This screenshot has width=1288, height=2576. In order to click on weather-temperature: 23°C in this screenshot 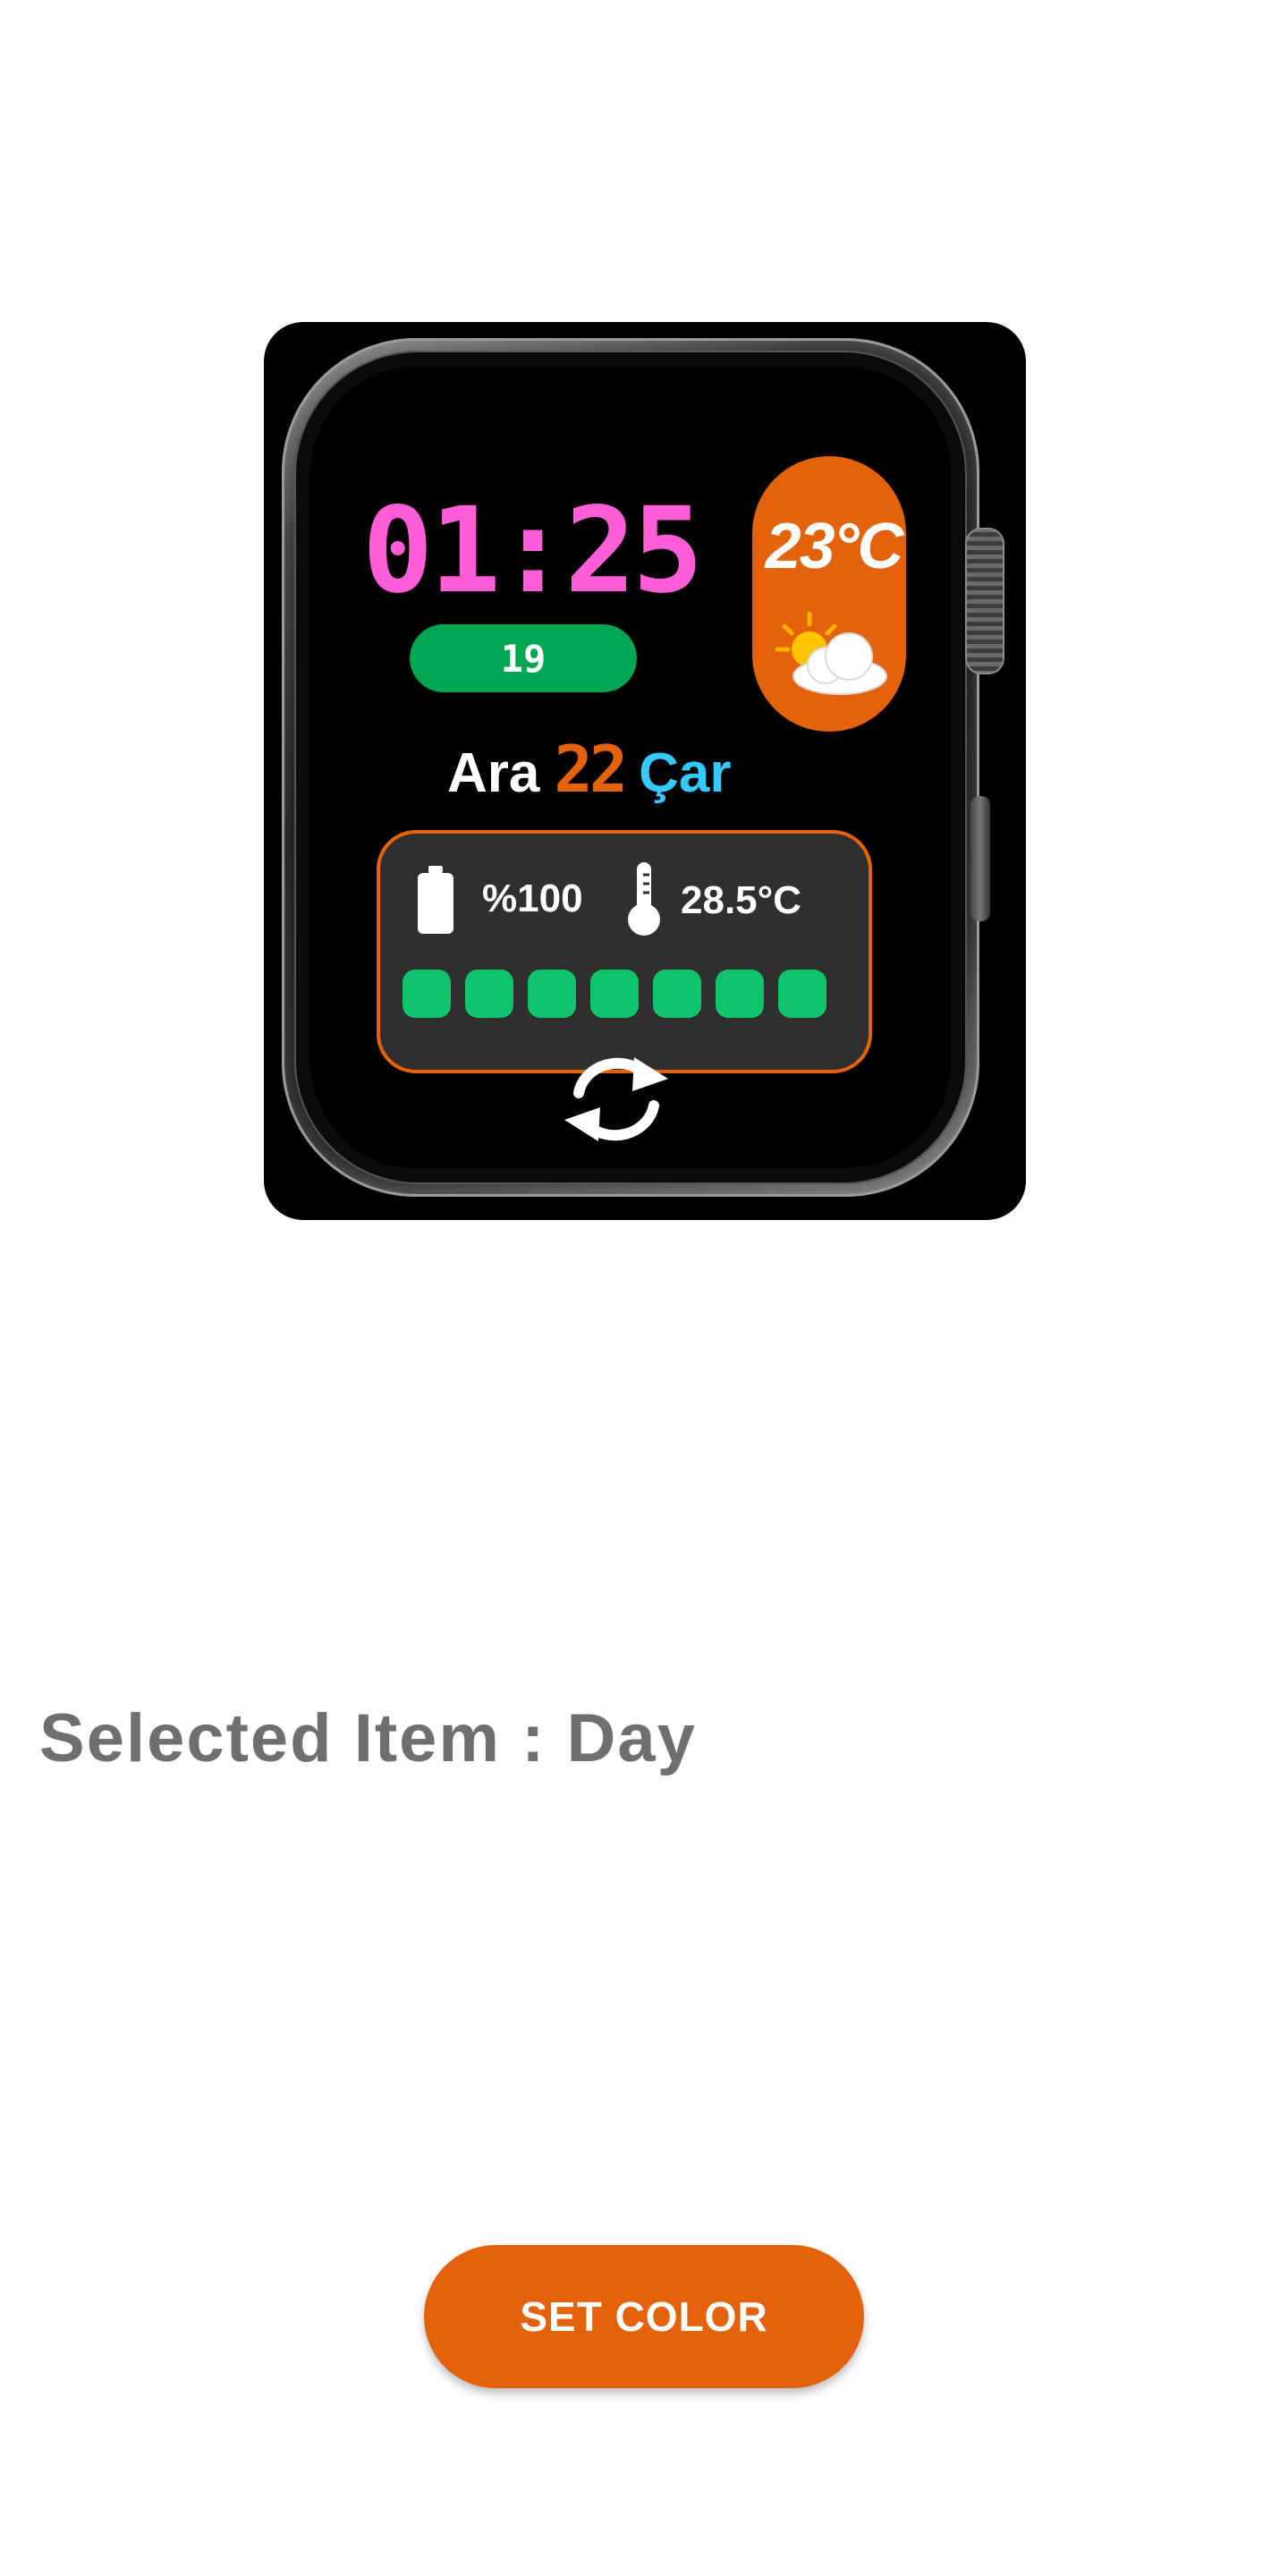, I will do `click(834, 546)`.